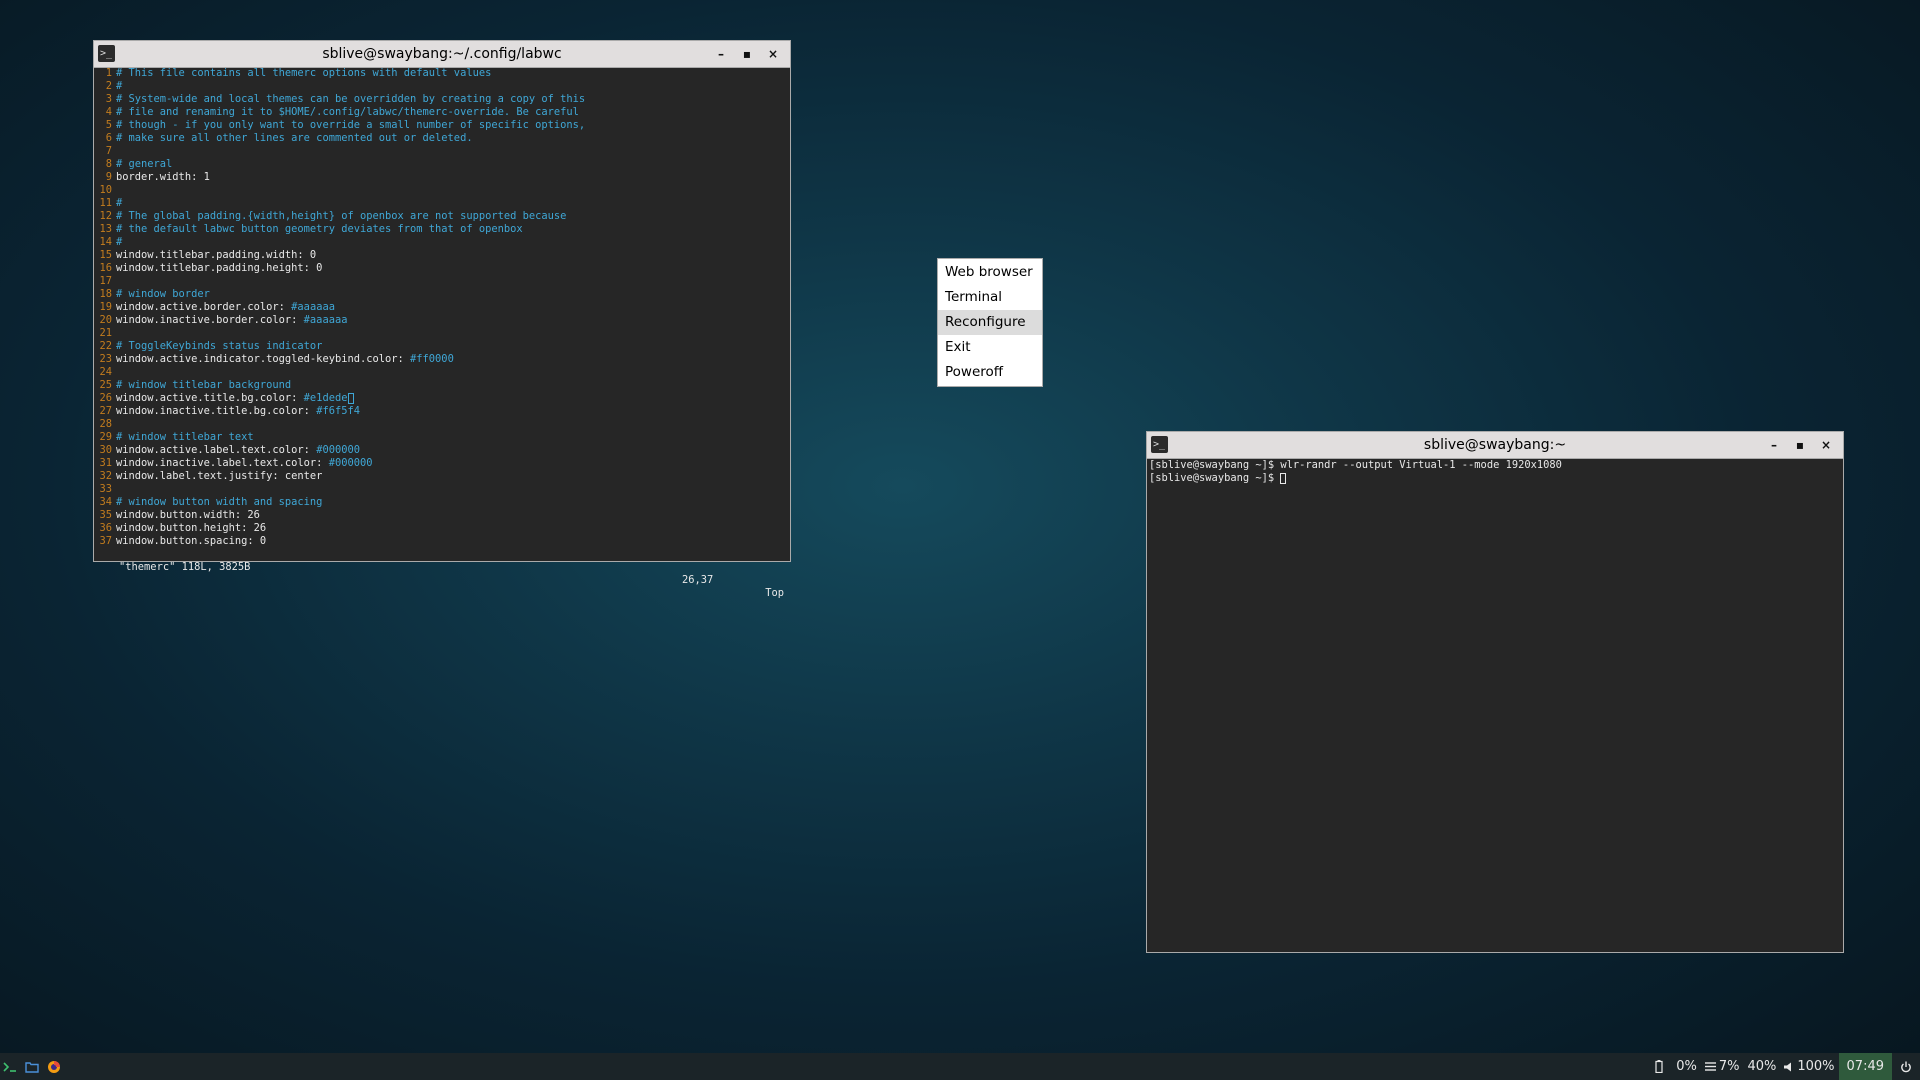 This screenshot has height=1080, width=1920. I want to click on code-line: 34 # window button width and spacing, so click(442, 502).